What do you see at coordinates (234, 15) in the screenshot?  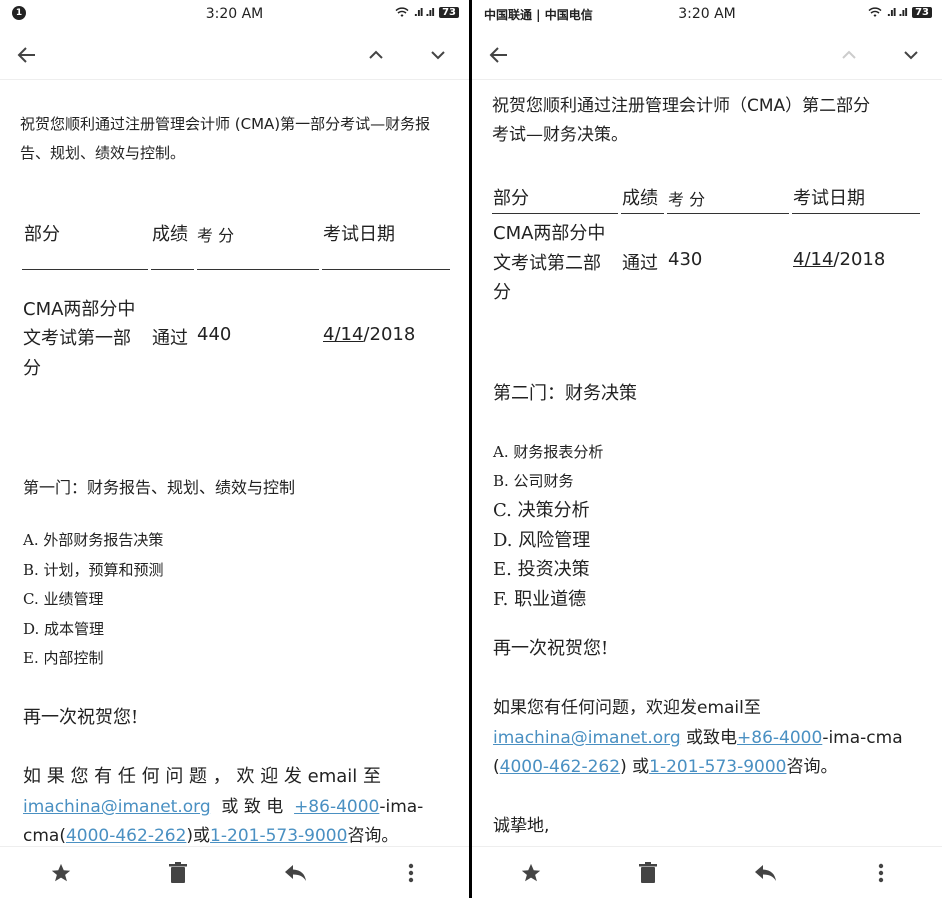 I see `status-bar: 1 3:20 AM .ıl .ıl 73` at bounding box center [234, 15].